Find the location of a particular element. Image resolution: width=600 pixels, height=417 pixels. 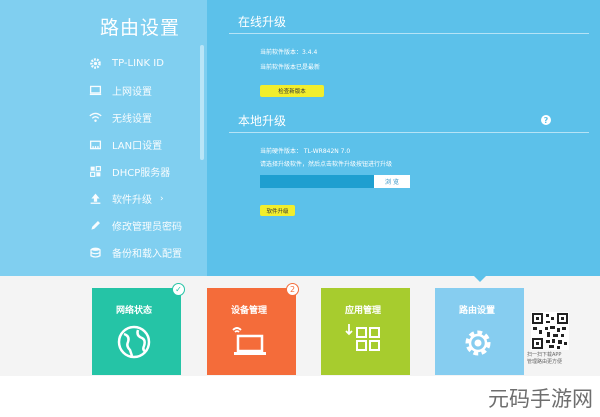

sidebar-item-lan: LAN口设置 is located at coordinates (143, 144).